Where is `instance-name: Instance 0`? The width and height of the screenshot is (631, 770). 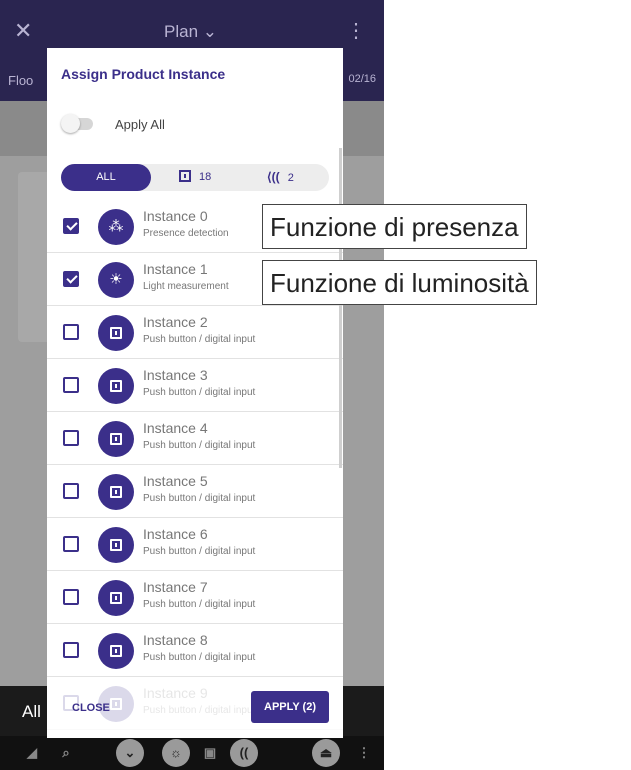 instance-name: Instance 0 is located at coordinates (175, 216).